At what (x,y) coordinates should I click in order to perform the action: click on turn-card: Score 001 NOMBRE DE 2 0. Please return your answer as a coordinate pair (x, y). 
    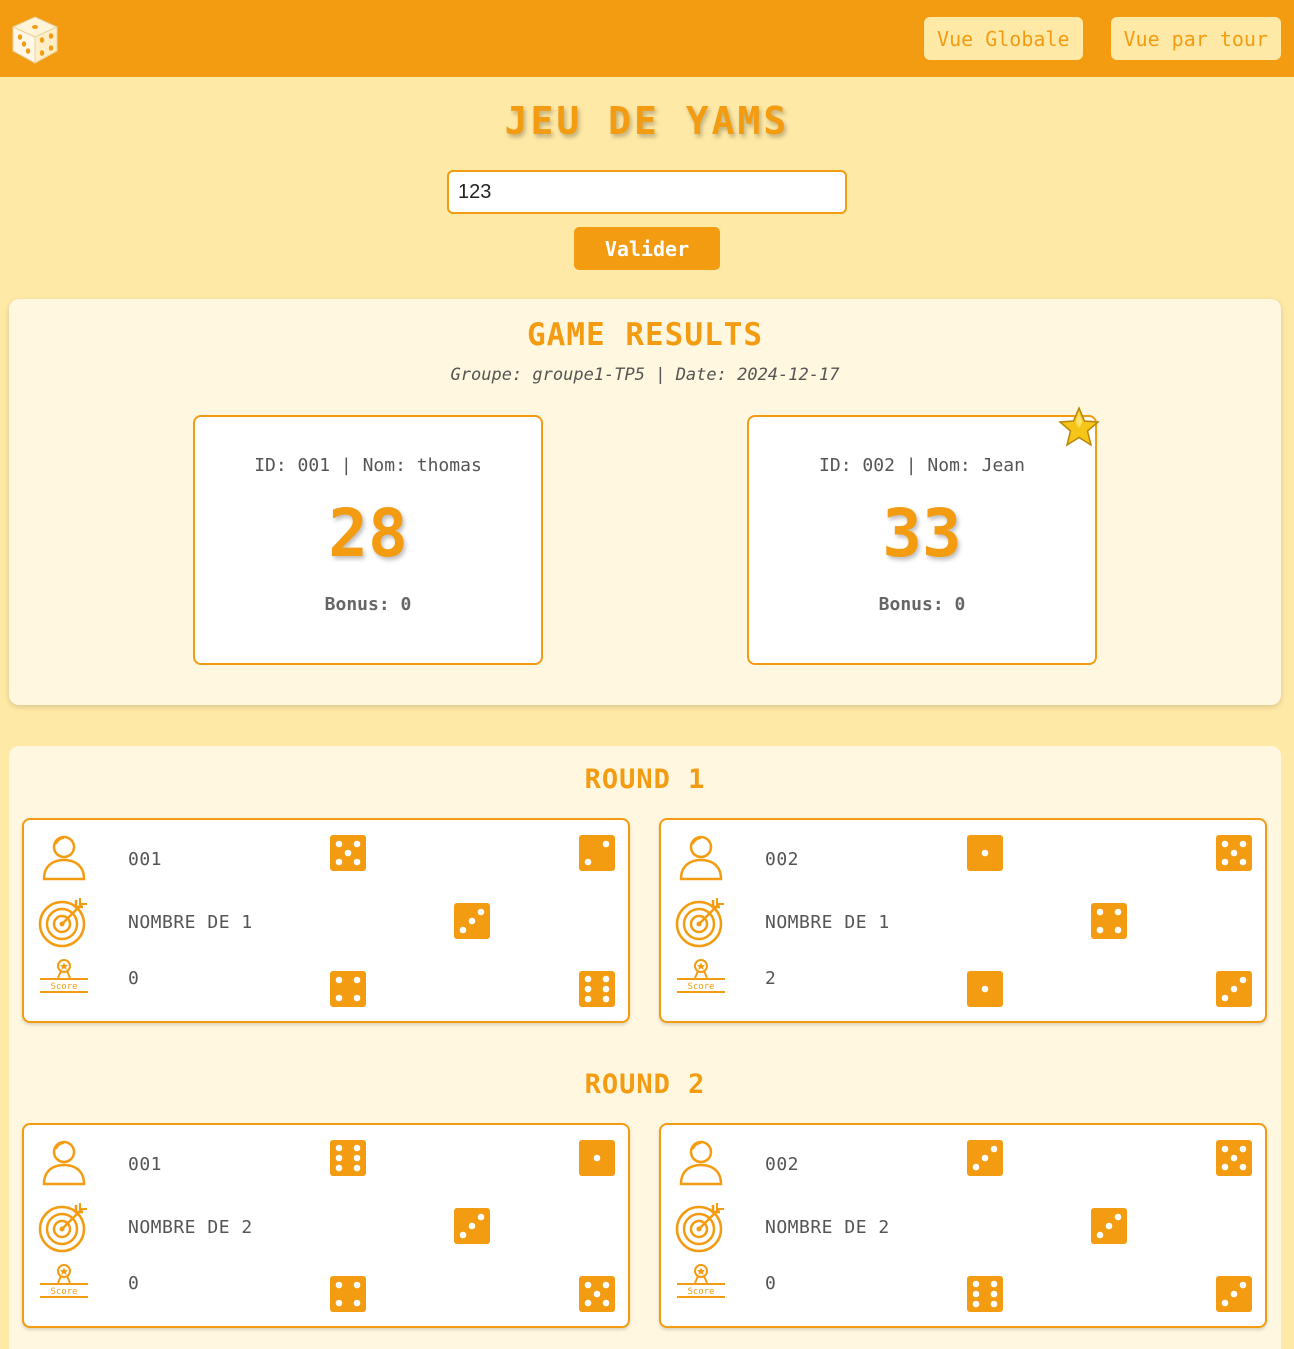
    Looking at the image, I should click on (326, 1225).